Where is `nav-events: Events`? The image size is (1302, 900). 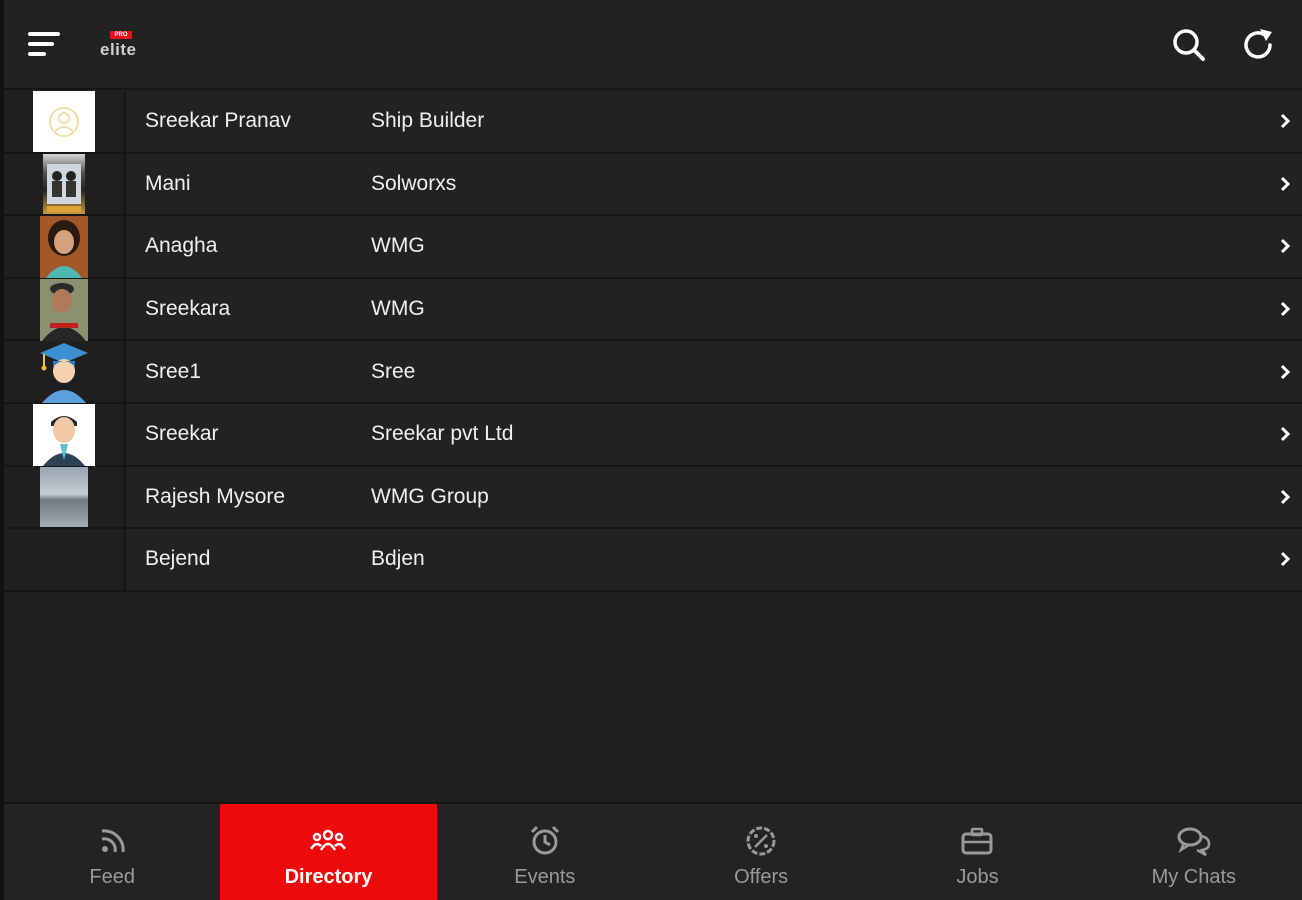
nav-events: Events is located at coordinates (545, 852).